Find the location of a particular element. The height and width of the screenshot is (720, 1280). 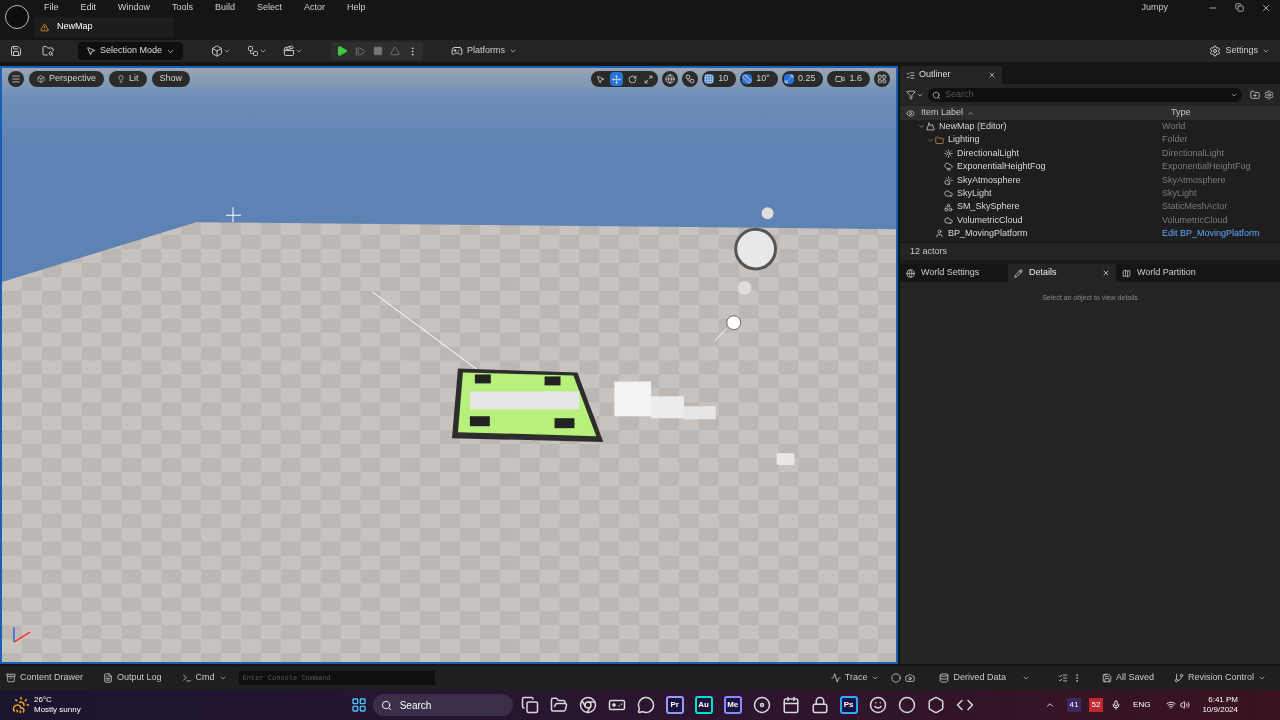

tree-item-type: StaticMeshActor is located at coordinates (1195, 207).